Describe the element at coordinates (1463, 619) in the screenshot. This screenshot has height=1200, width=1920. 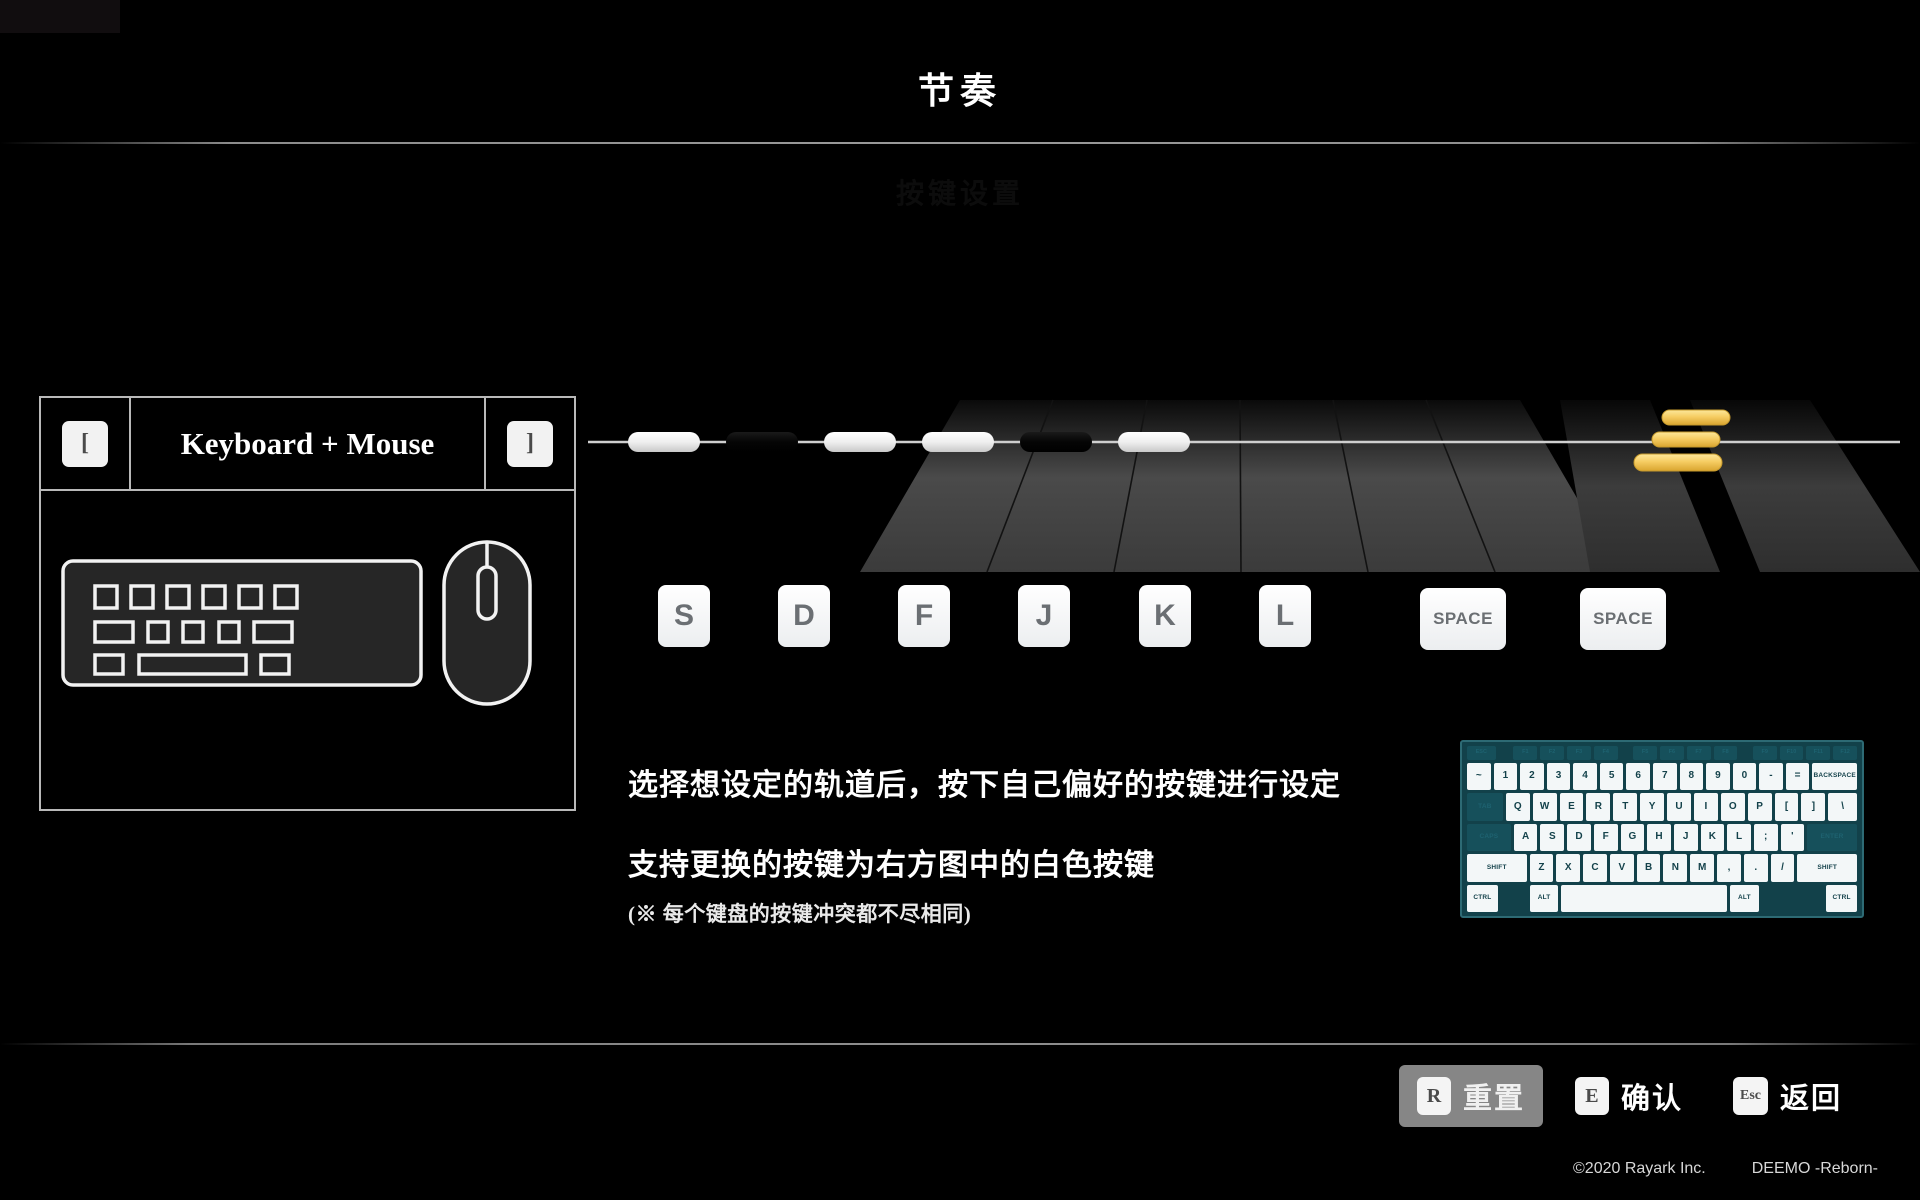
I see `lane-key-7: SPACE` at that location.